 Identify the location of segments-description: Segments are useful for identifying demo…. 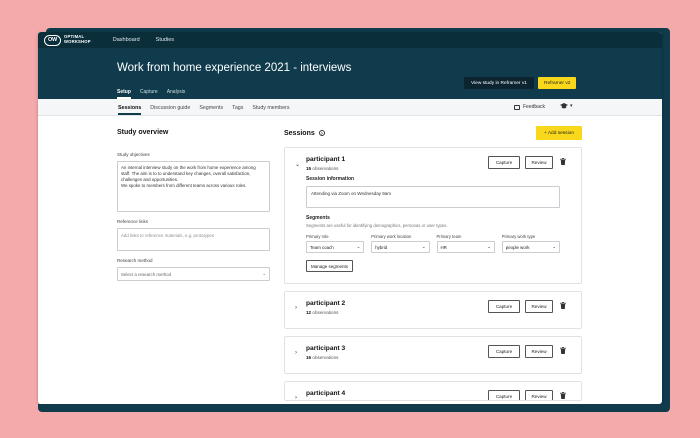
(377, 225).